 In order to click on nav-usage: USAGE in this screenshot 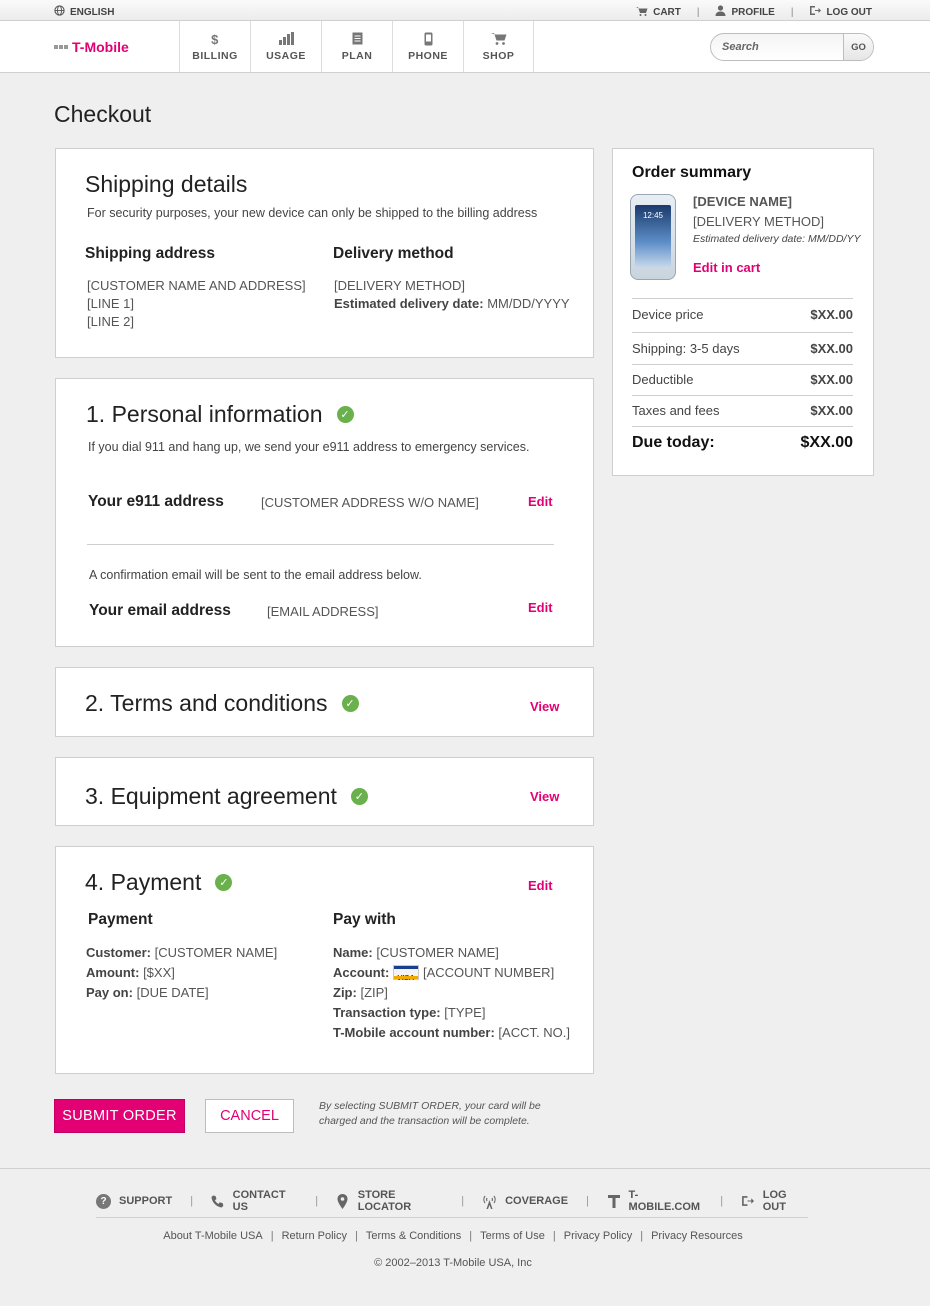, I will do `click(285, 46)`.